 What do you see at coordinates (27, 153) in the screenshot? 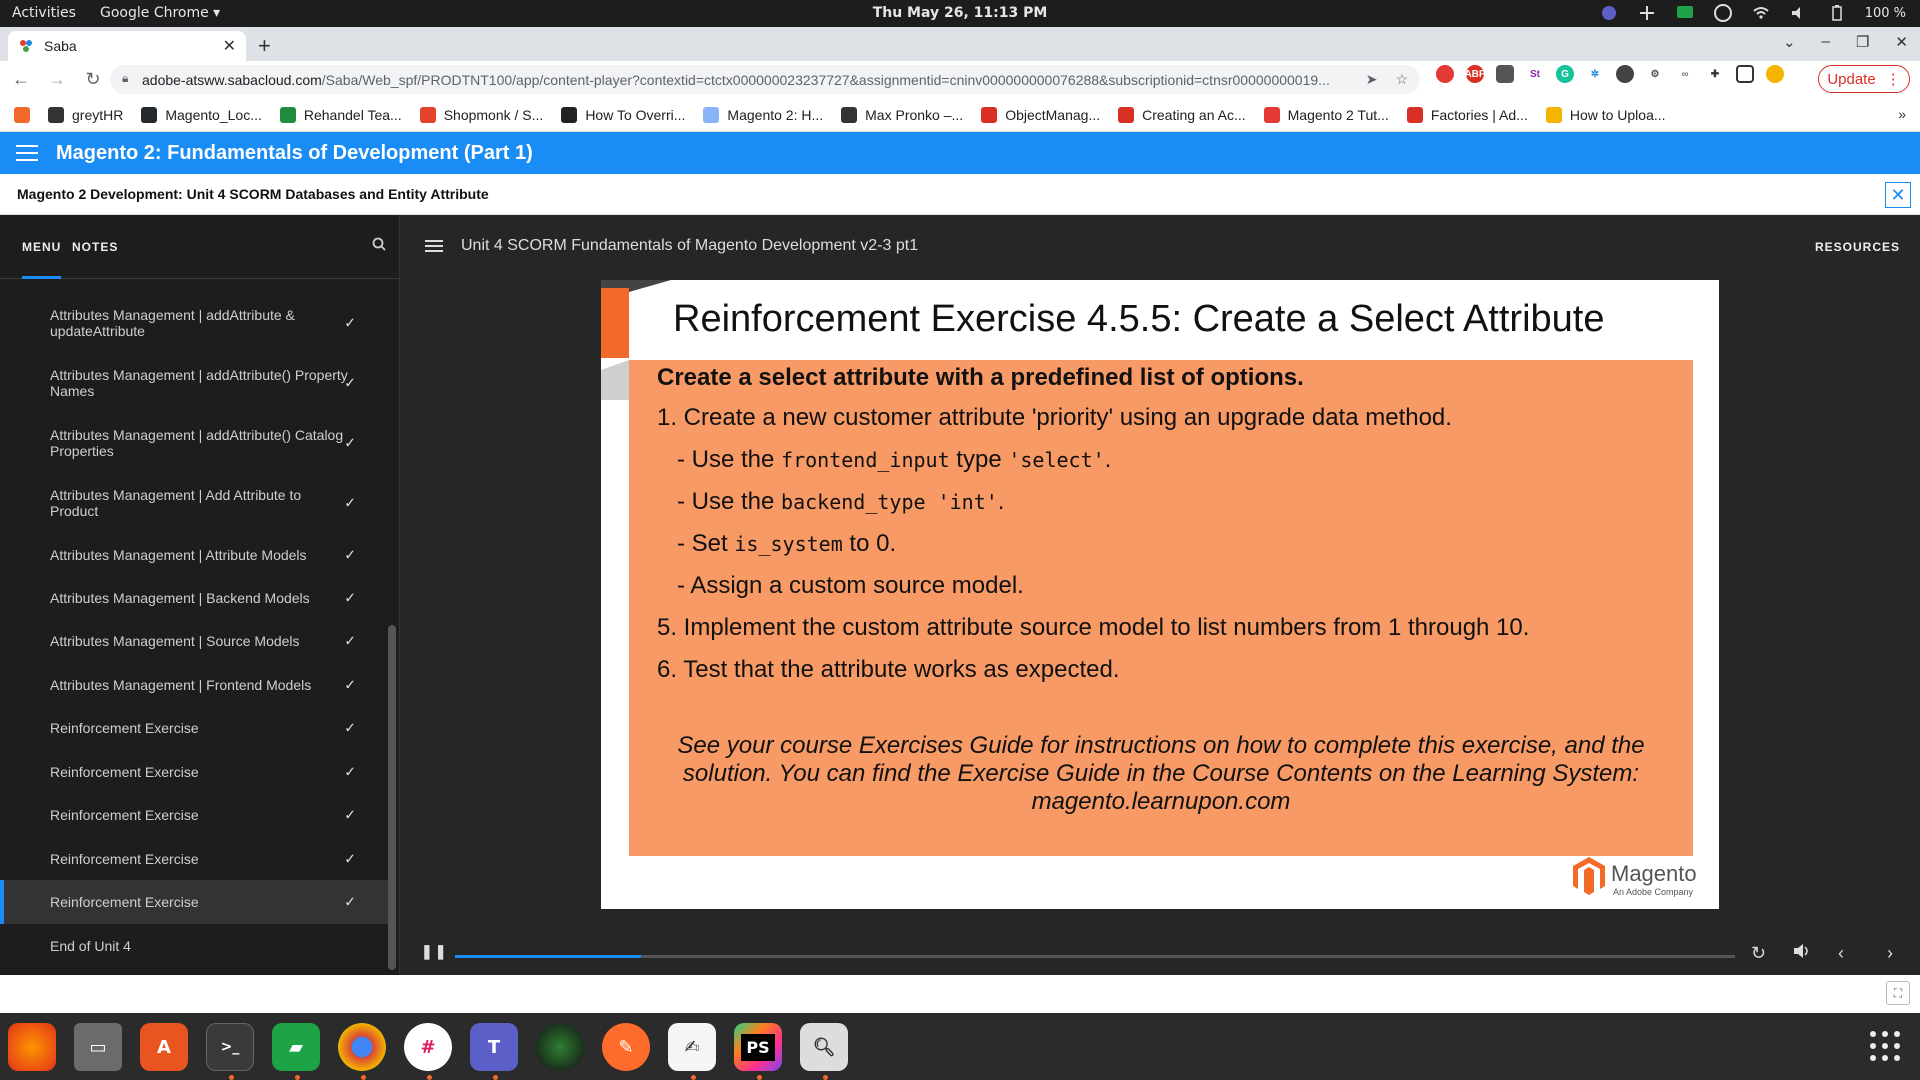
I see `hamburger-menu-icon` at bounding box center [27, 153].